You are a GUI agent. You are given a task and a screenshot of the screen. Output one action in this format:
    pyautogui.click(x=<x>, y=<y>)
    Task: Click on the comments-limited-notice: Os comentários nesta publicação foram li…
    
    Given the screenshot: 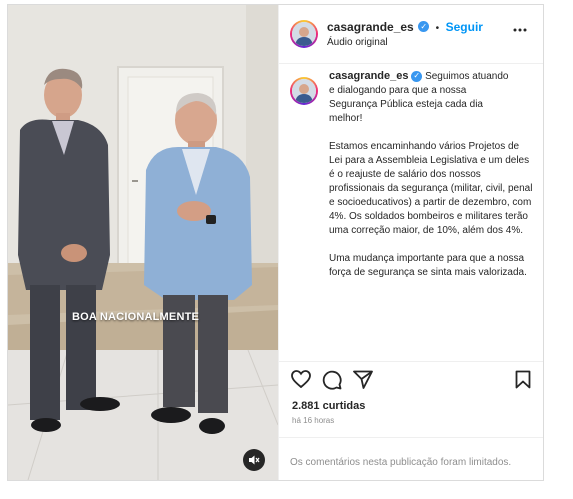 What is the action you would take?
    pyautogui.click(x=411, y=458)
    